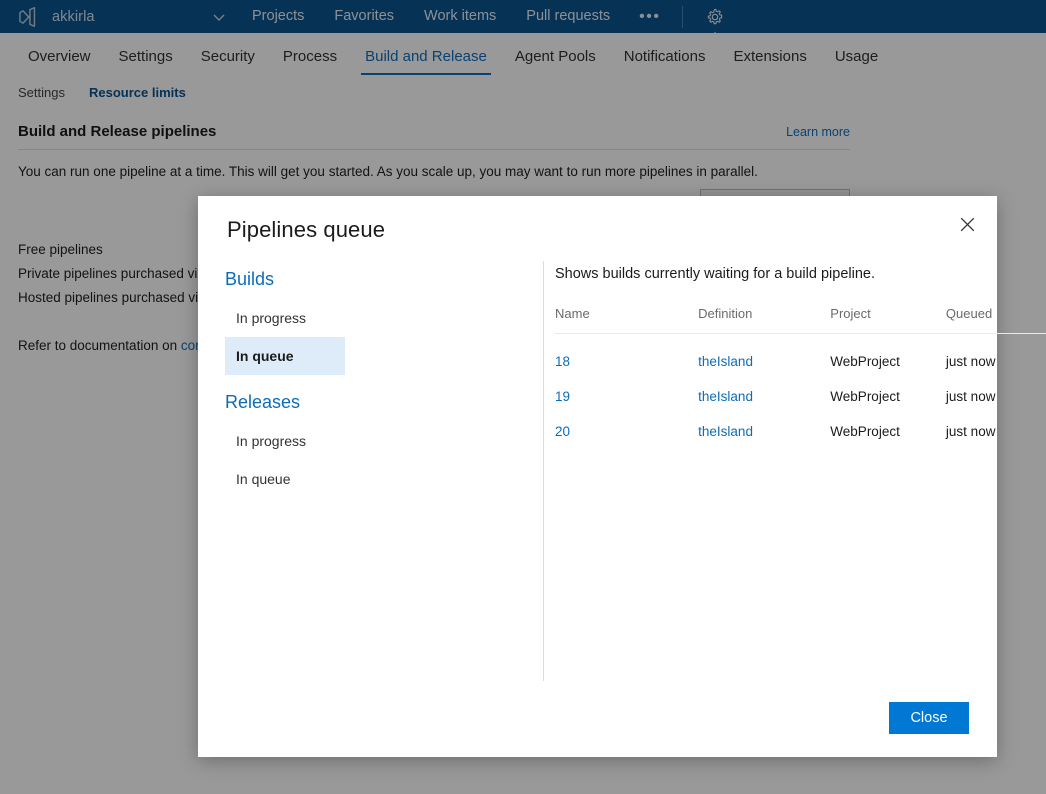  I want to click on dialog-title: Pipelines queue, so click(306, 229).